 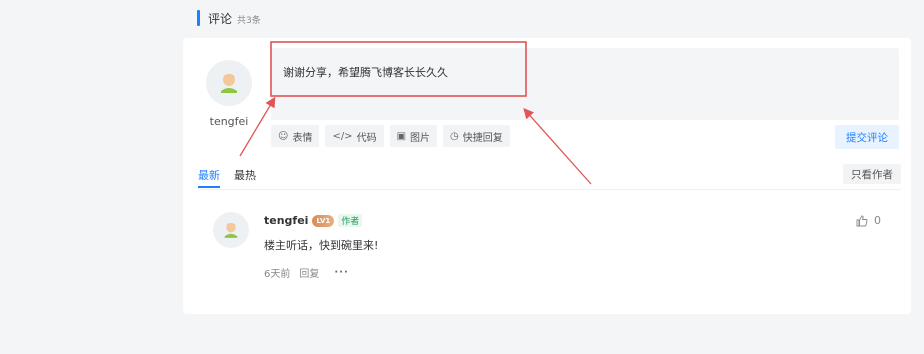 I want to click on comments-section-header: 评论 共3条, so click(x=229, y=18).